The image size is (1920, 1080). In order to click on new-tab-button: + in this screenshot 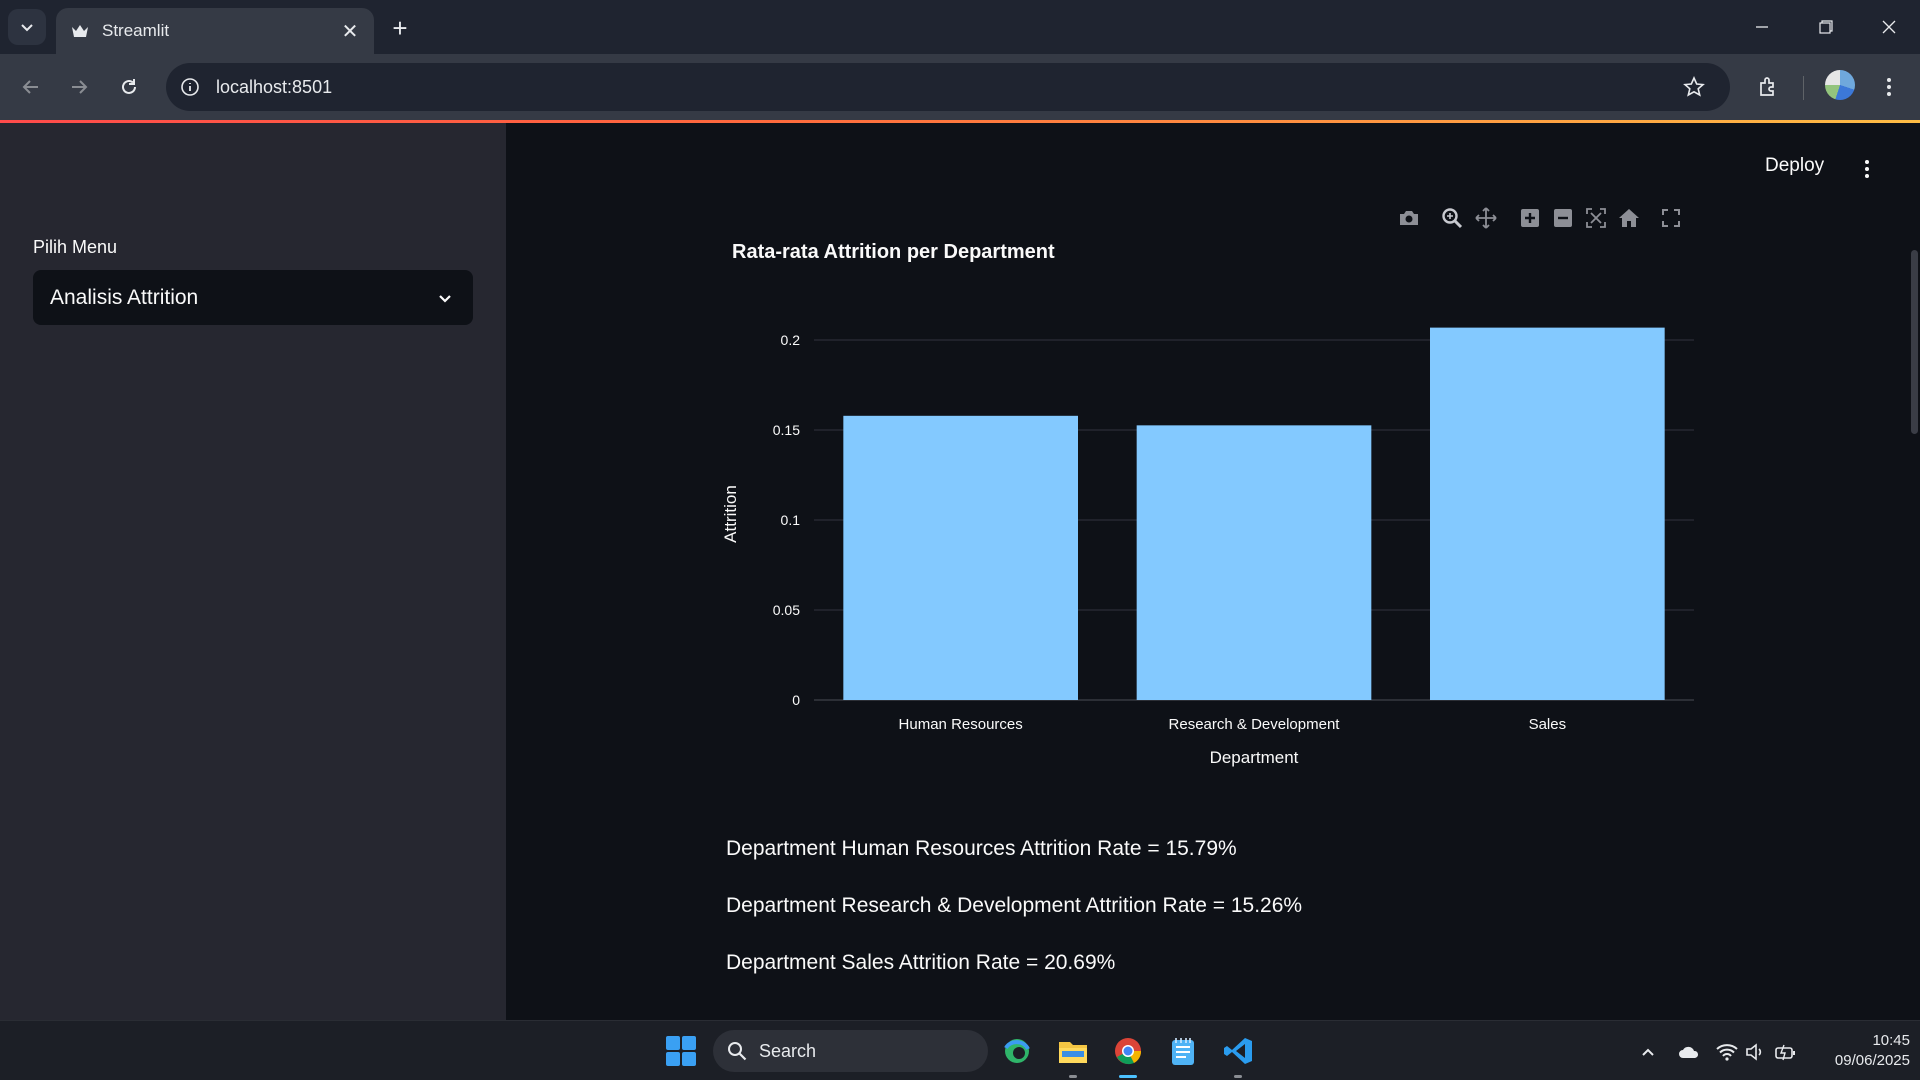, I will do `click(400, 28)`.